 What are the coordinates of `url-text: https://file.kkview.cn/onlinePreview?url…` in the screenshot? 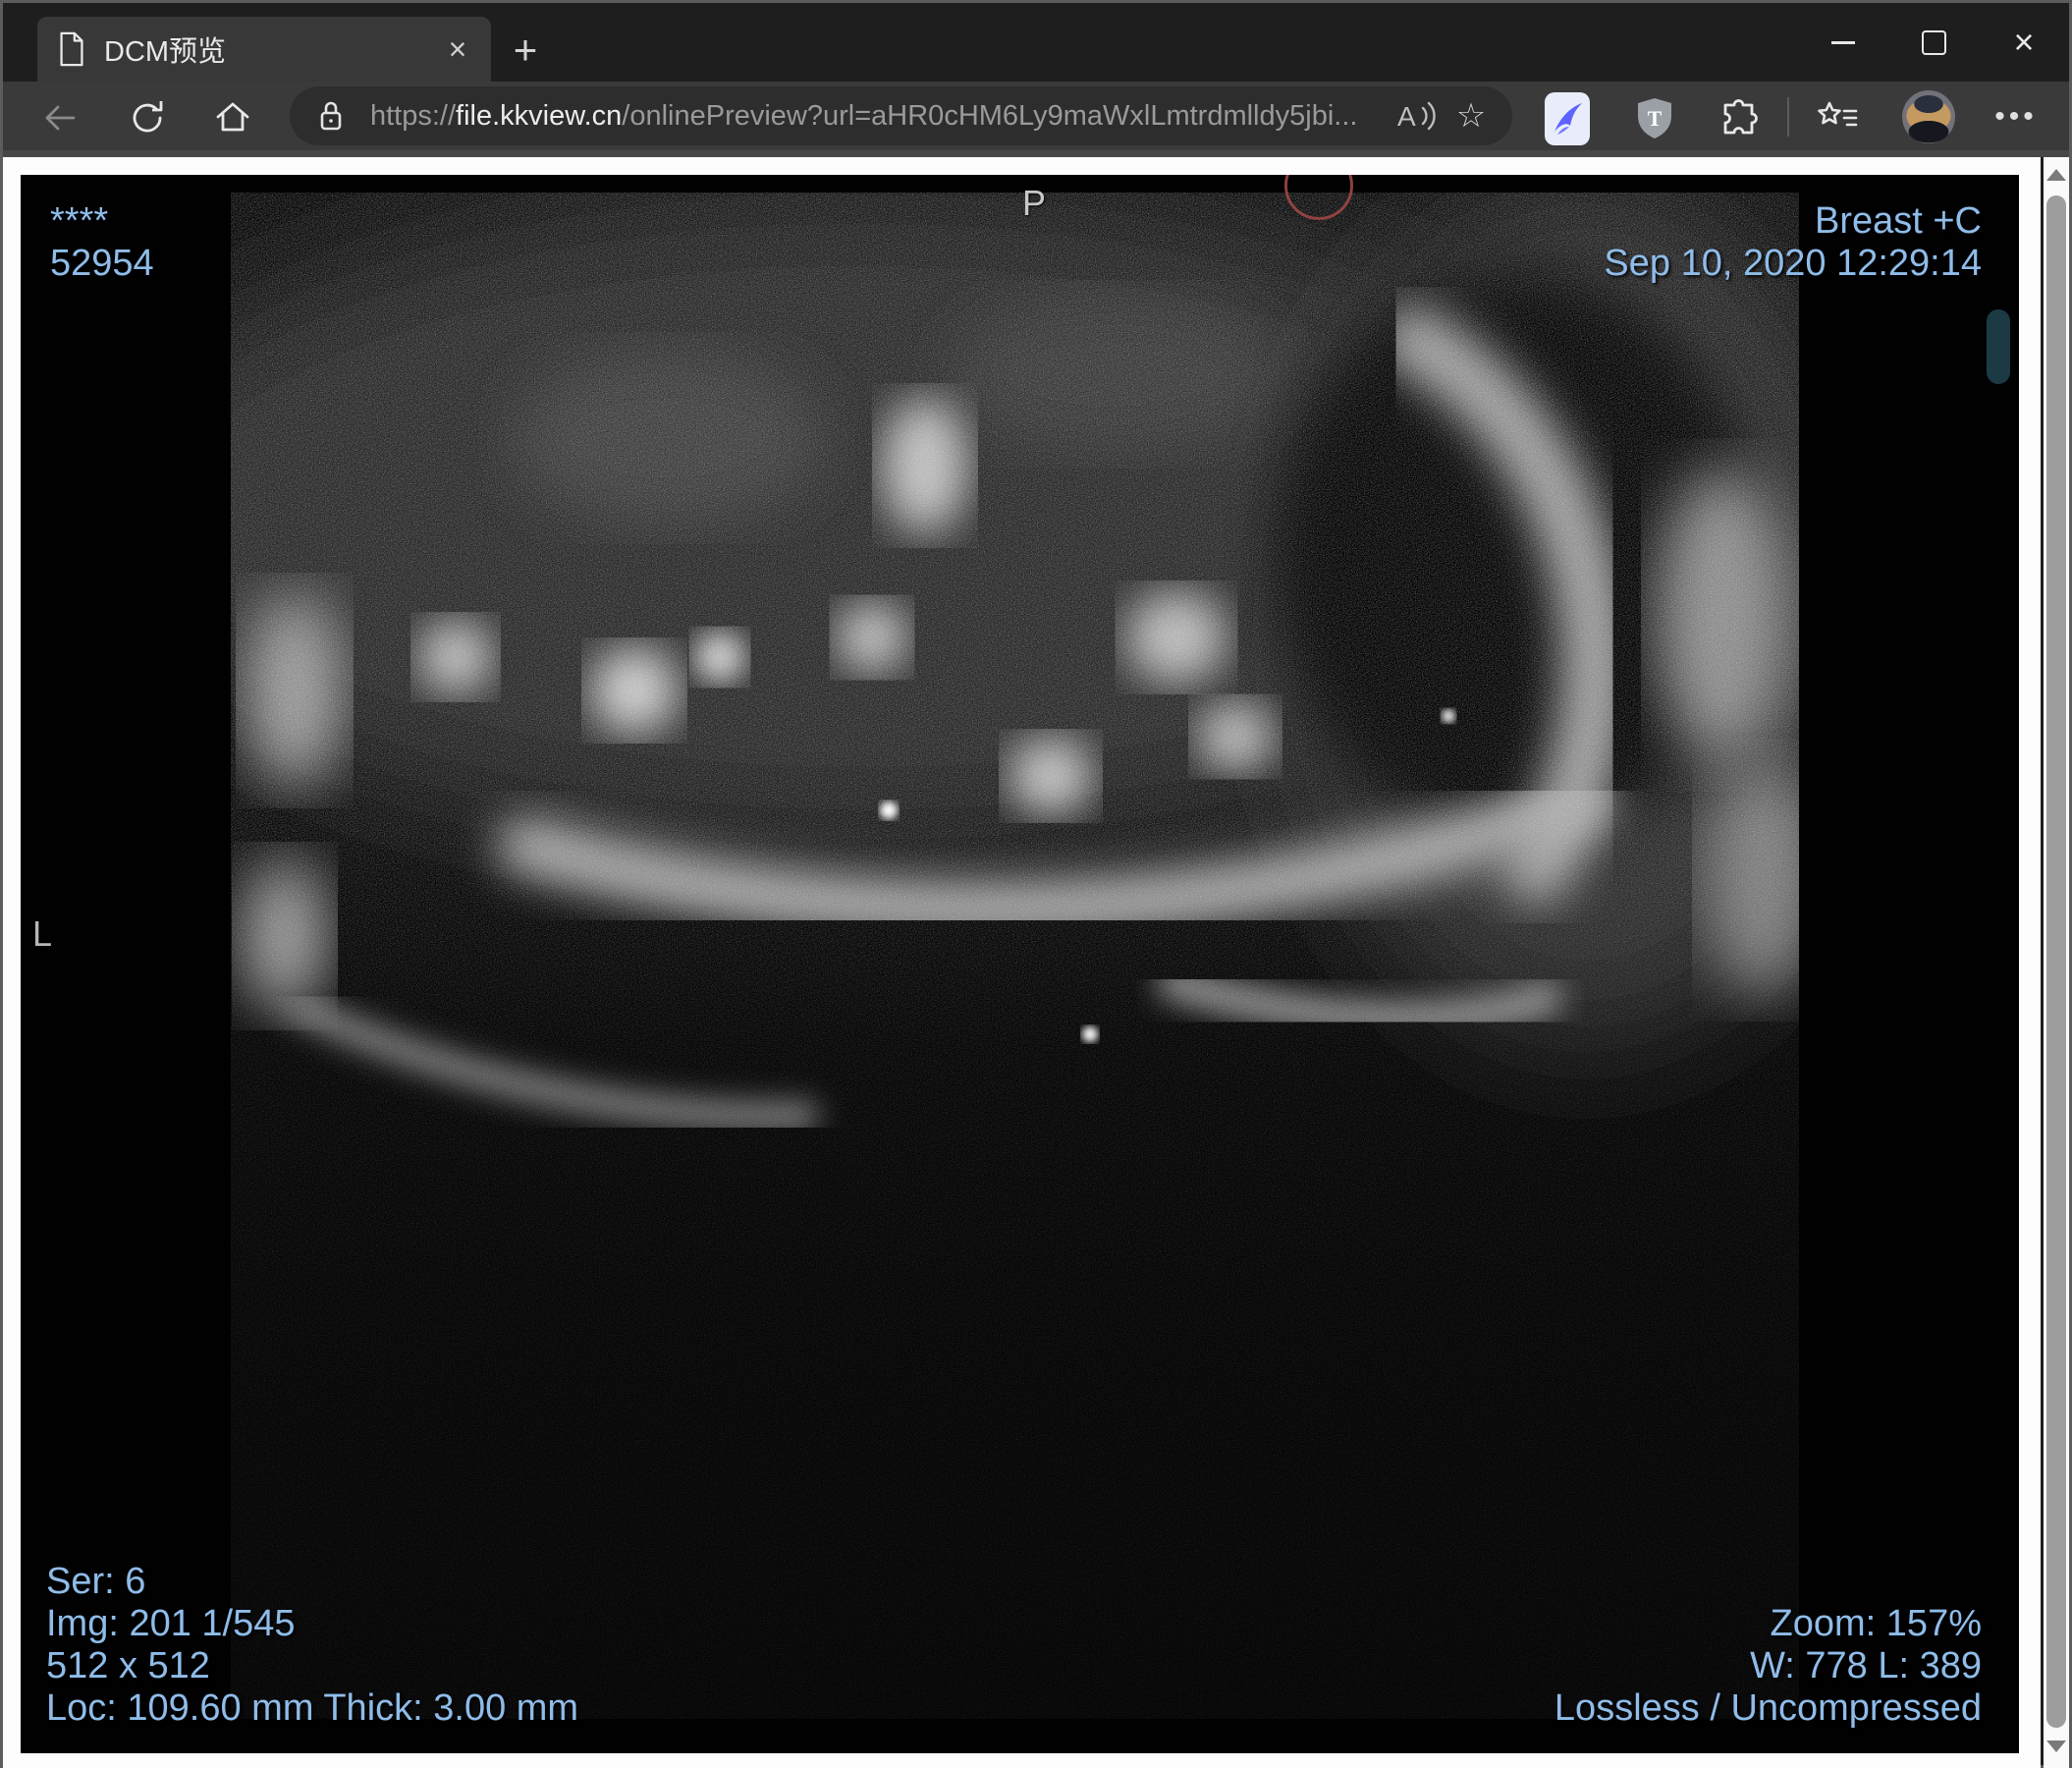 It's located at (881, 116).